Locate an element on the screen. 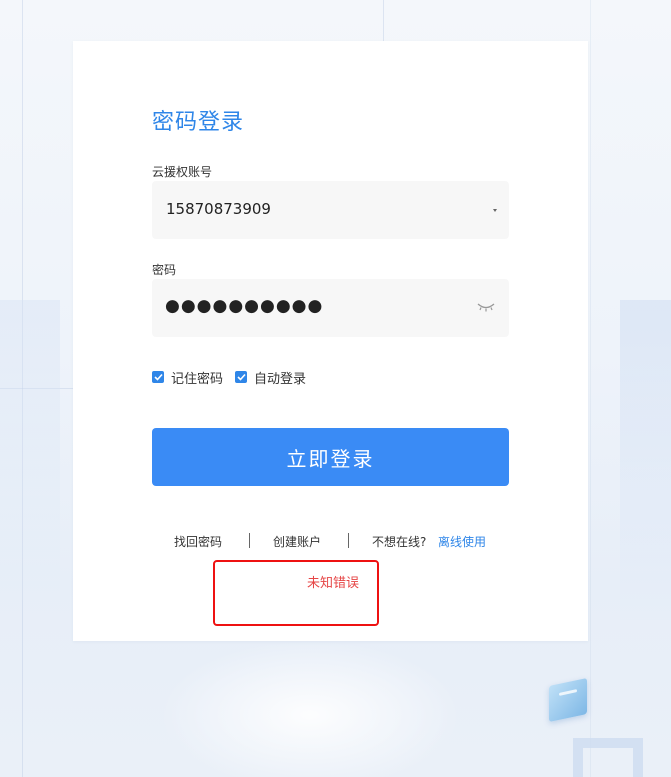 Image resolution: width=671 pixels, height=777 pixels. create-account-link: 创建账户 is located at coordinates (297, 541).